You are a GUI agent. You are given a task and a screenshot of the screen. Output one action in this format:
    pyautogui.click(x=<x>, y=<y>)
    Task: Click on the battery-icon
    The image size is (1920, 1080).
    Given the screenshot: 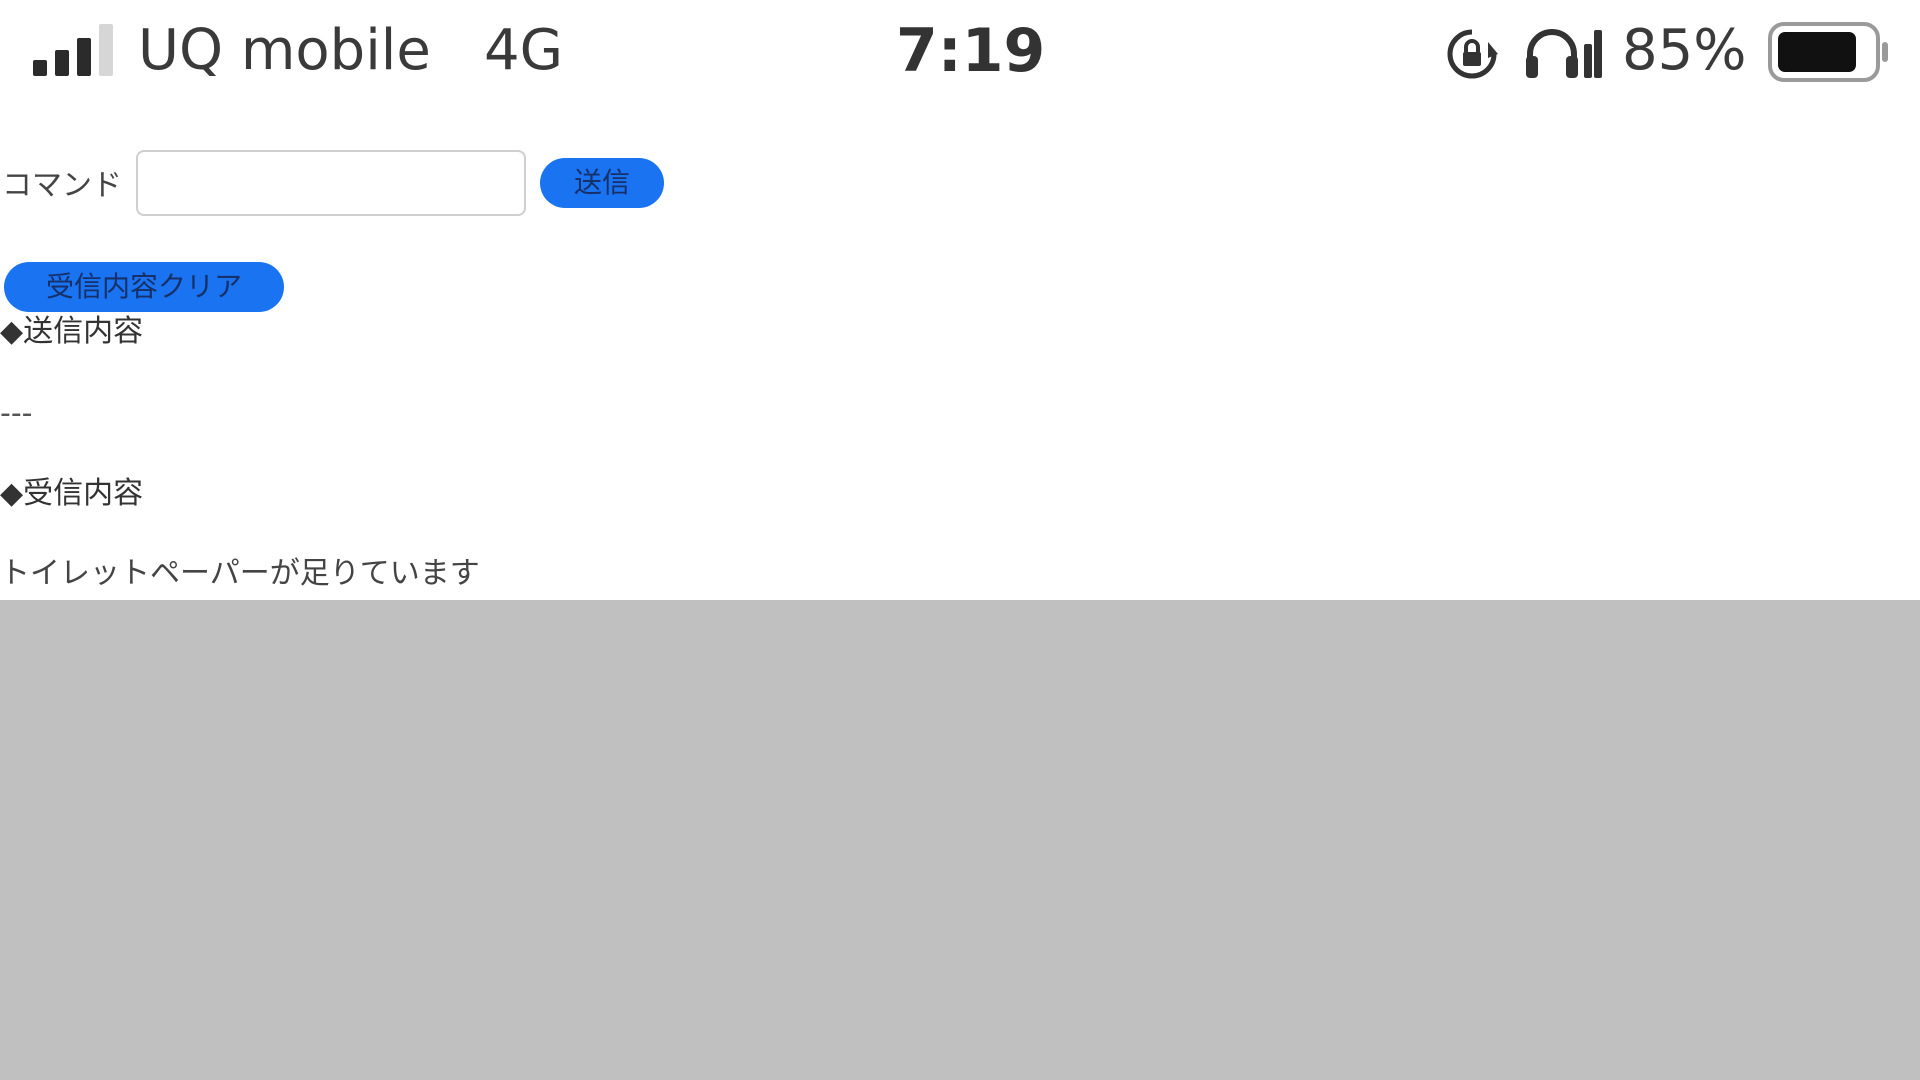 What is the action you would take?
    pyautogui.click(x=1828, y=52)
    